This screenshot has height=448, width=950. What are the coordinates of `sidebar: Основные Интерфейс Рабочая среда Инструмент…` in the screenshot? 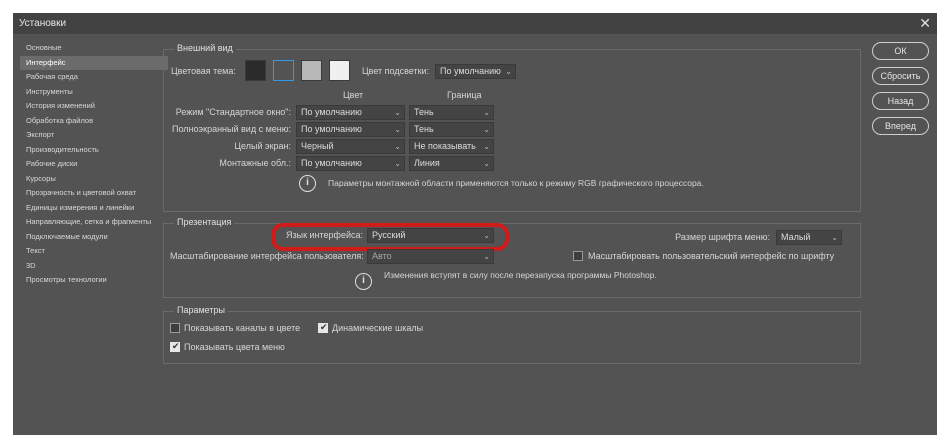 It's located at (94, 164).